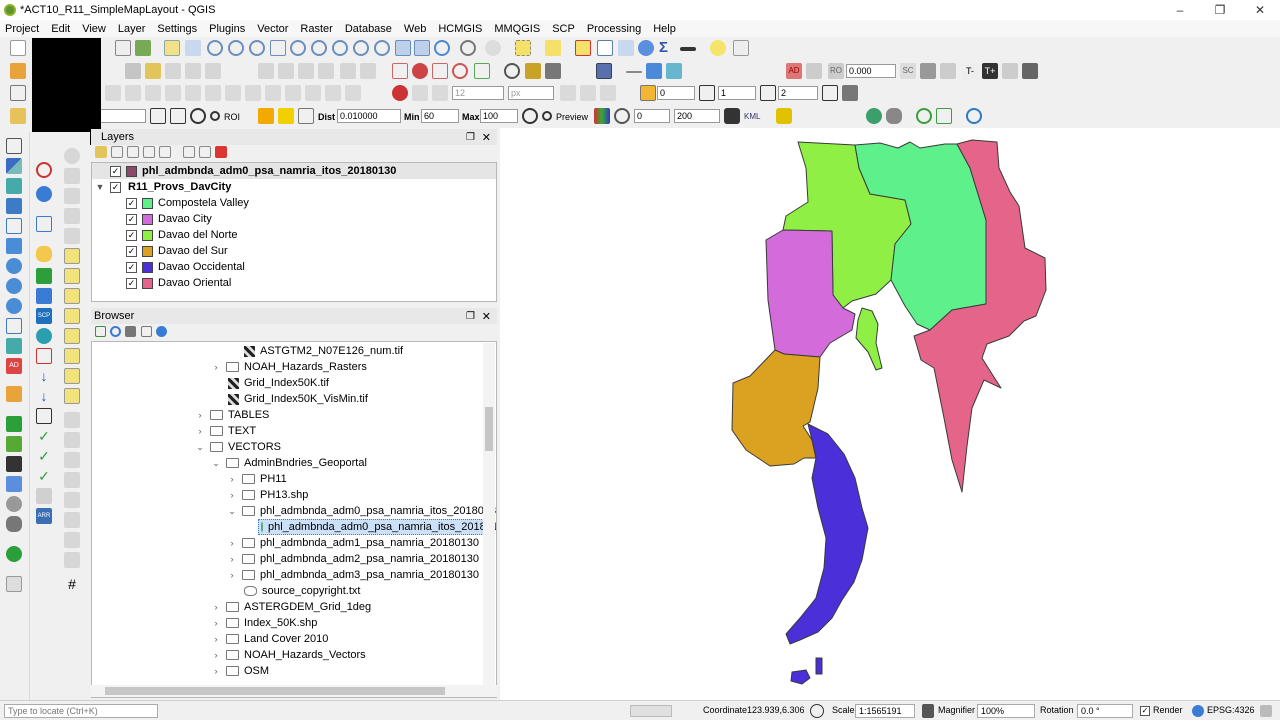 The image size is (1280, 720). What do you see at coordinates (72, 376) in the screenshot?
I see `abc-label-7-icon` at bounding box center [72, 376].